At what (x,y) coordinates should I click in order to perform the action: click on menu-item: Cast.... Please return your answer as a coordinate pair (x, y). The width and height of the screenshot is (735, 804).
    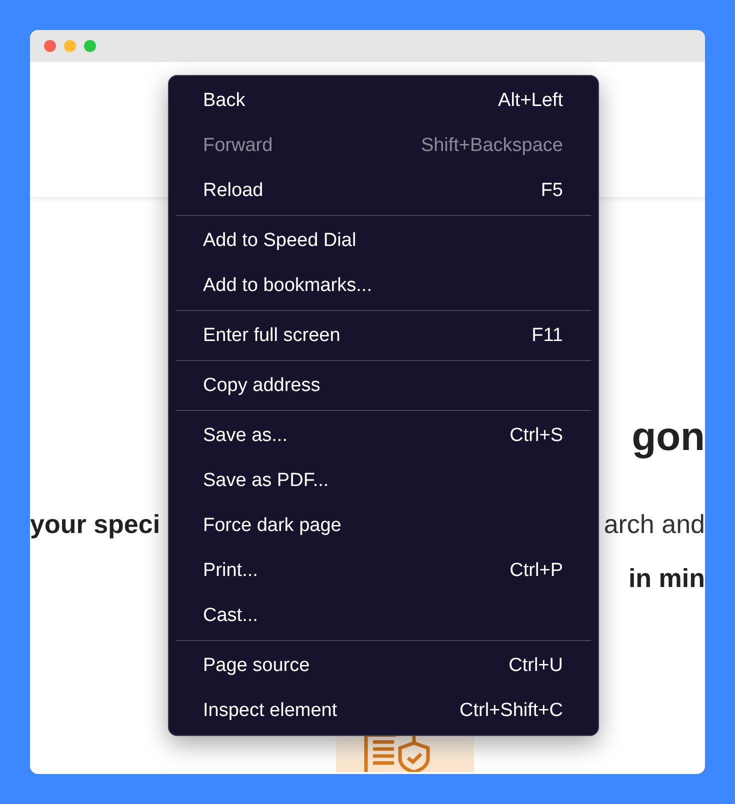
    Looking at the image, I should click on (383, 615).